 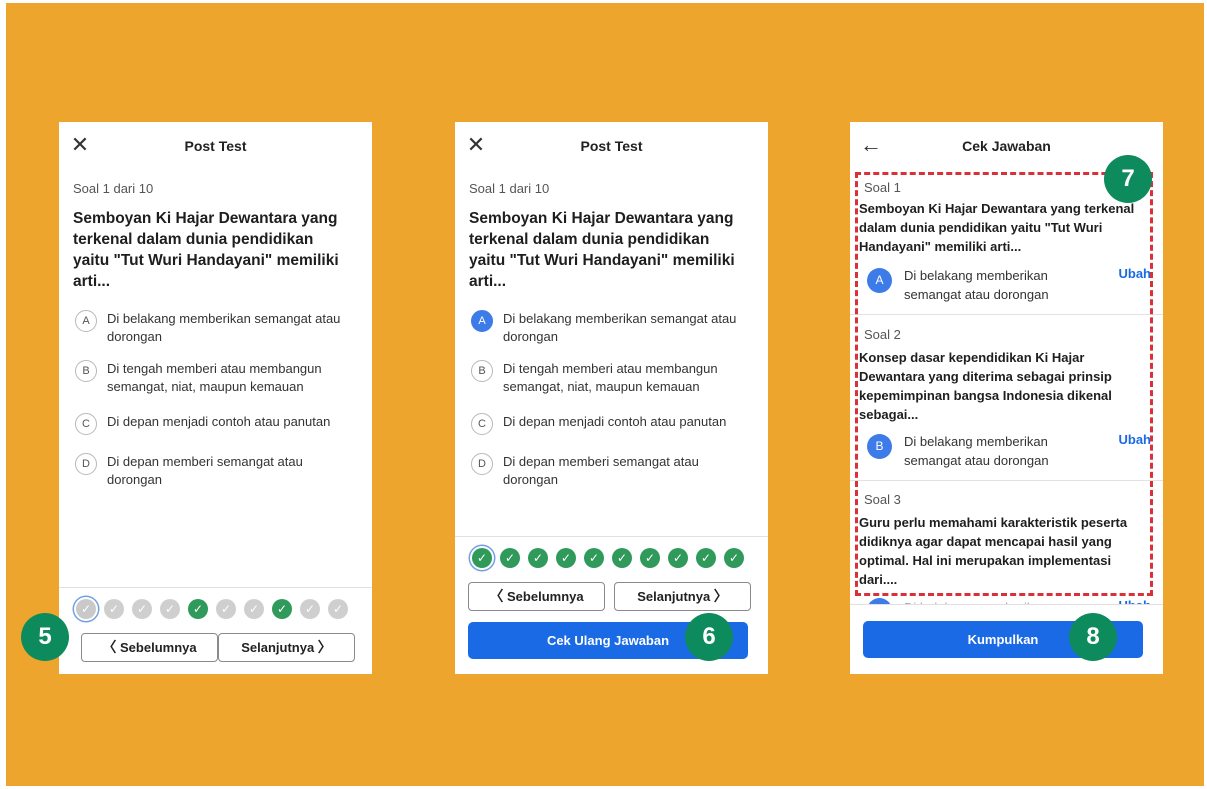 What do you see at coordinates (482, 321) in the screenshot?
I see `option-letter-selected: A` at bounding box center [482, 321].